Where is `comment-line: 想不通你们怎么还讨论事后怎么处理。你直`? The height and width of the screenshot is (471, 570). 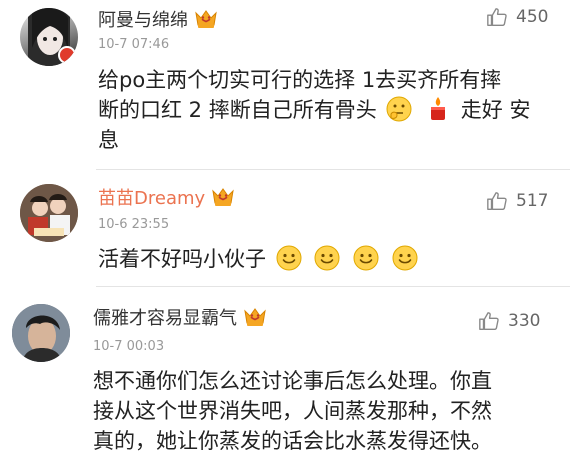 comment-line: 想不通你们怎么还讨论事后怎么处理。你直 is located at coordinates (292, 381).